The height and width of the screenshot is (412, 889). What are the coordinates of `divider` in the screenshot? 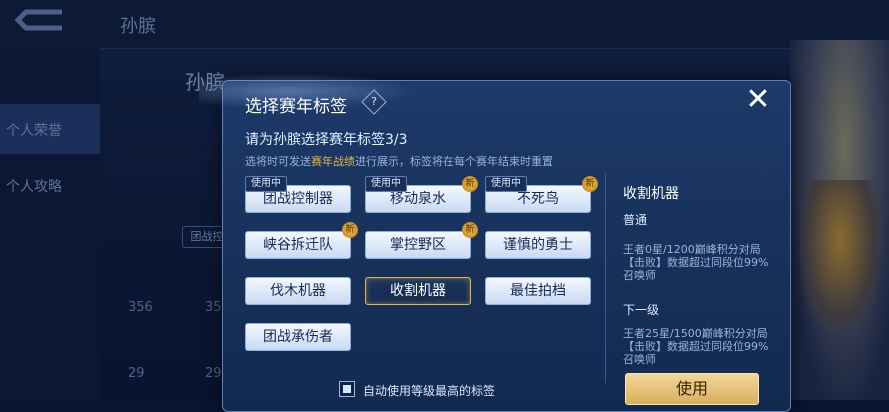 It's located at (605, 278).